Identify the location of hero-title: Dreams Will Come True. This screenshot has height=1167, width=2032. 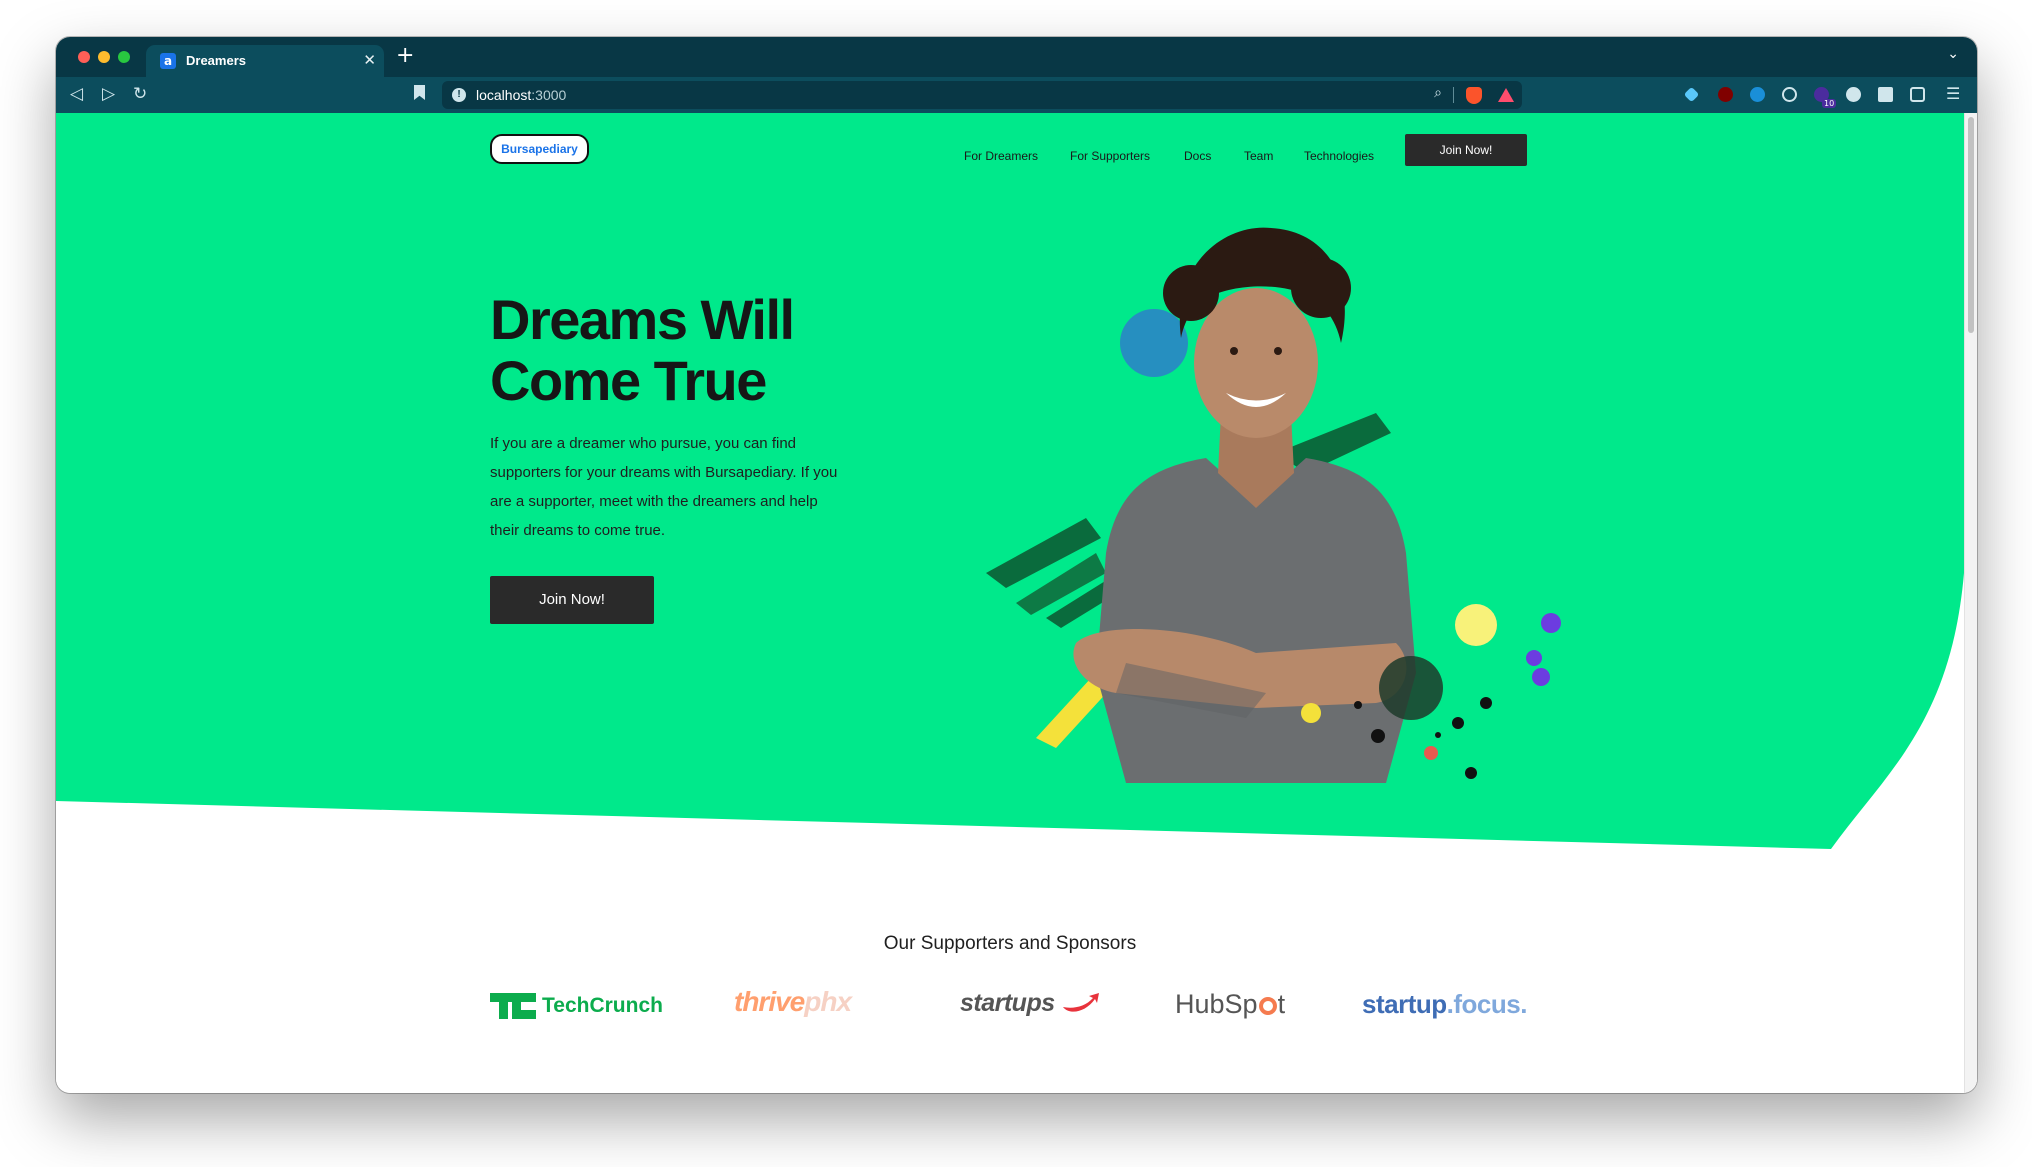
(700, 350).